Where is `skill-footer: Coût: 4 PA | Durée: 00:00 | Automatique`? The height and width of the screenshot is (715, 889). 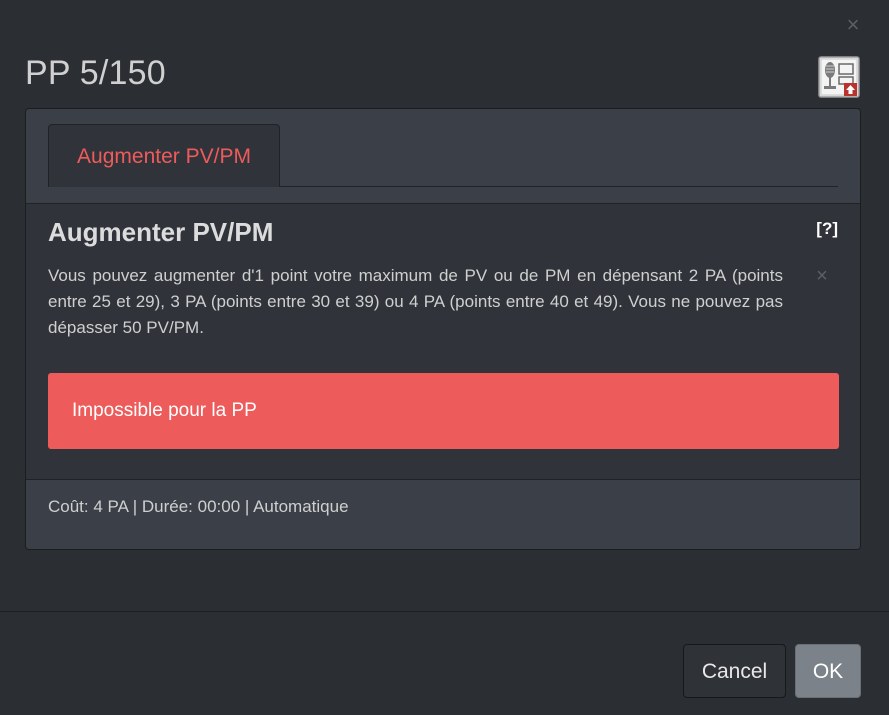
skill-footer: Coût: 4 PA | Durée: 00:00 | Automatique is located at coordinates (443, 514).